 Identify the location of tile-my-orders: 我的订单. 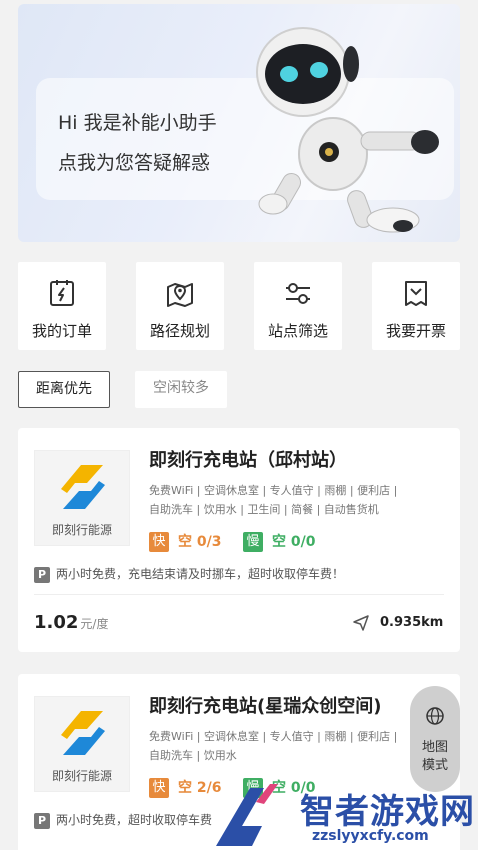
(62, 306).